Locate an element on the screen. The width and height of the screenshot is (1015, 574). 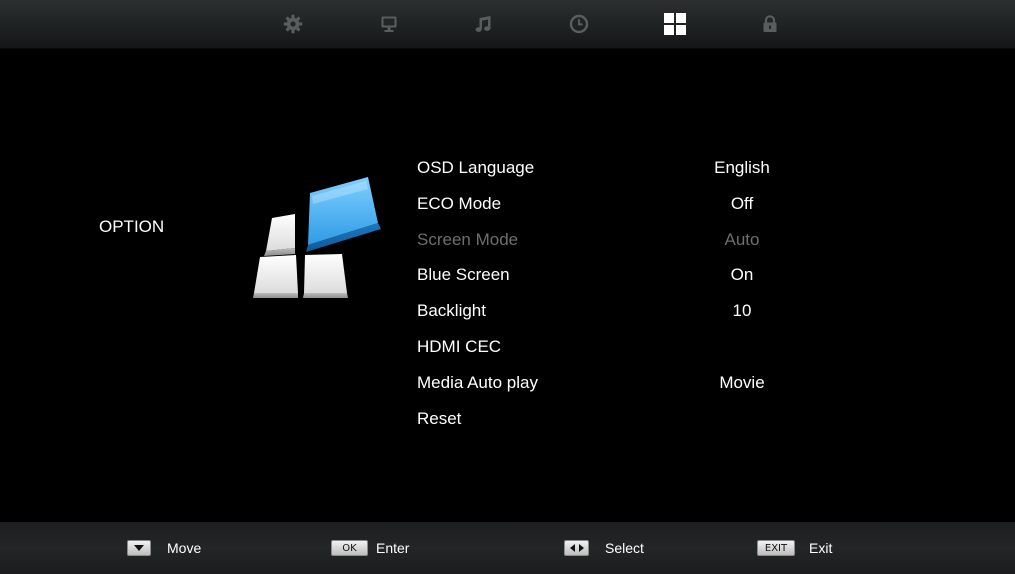
menu-item-screen-mode: Screen Mode Auto is located at coordinates (627, 242).